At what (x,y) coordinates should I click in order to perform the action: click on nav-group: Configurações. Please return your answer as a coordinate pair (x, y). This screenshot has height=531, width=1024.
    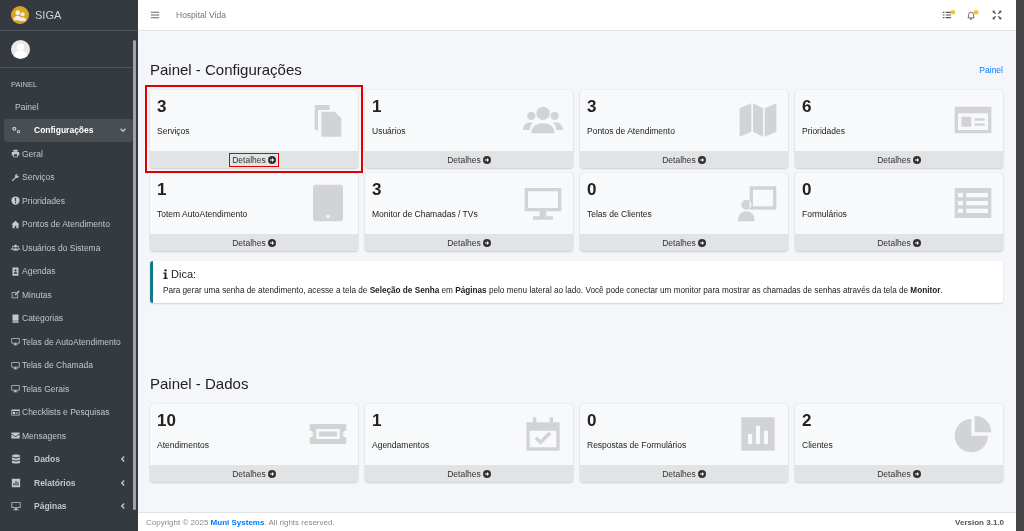
    Looking at the image, I should click on (68, 130).